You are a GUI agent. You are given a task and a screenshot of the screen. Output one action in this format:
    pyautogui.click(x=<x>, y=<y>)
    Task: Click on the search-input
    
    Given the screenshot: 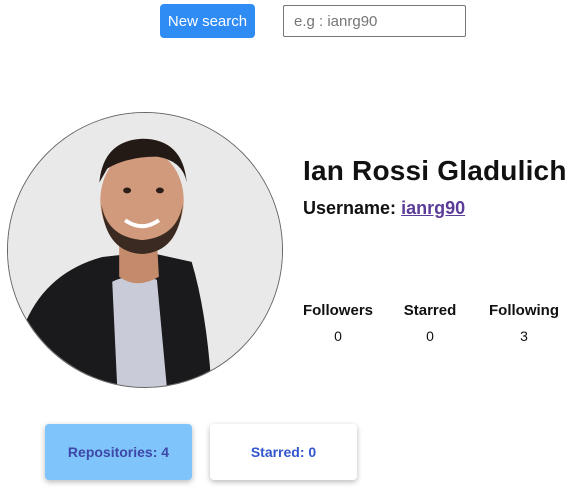 What is the action you would take?
    pyautogui.click(x=374, y=21)
    